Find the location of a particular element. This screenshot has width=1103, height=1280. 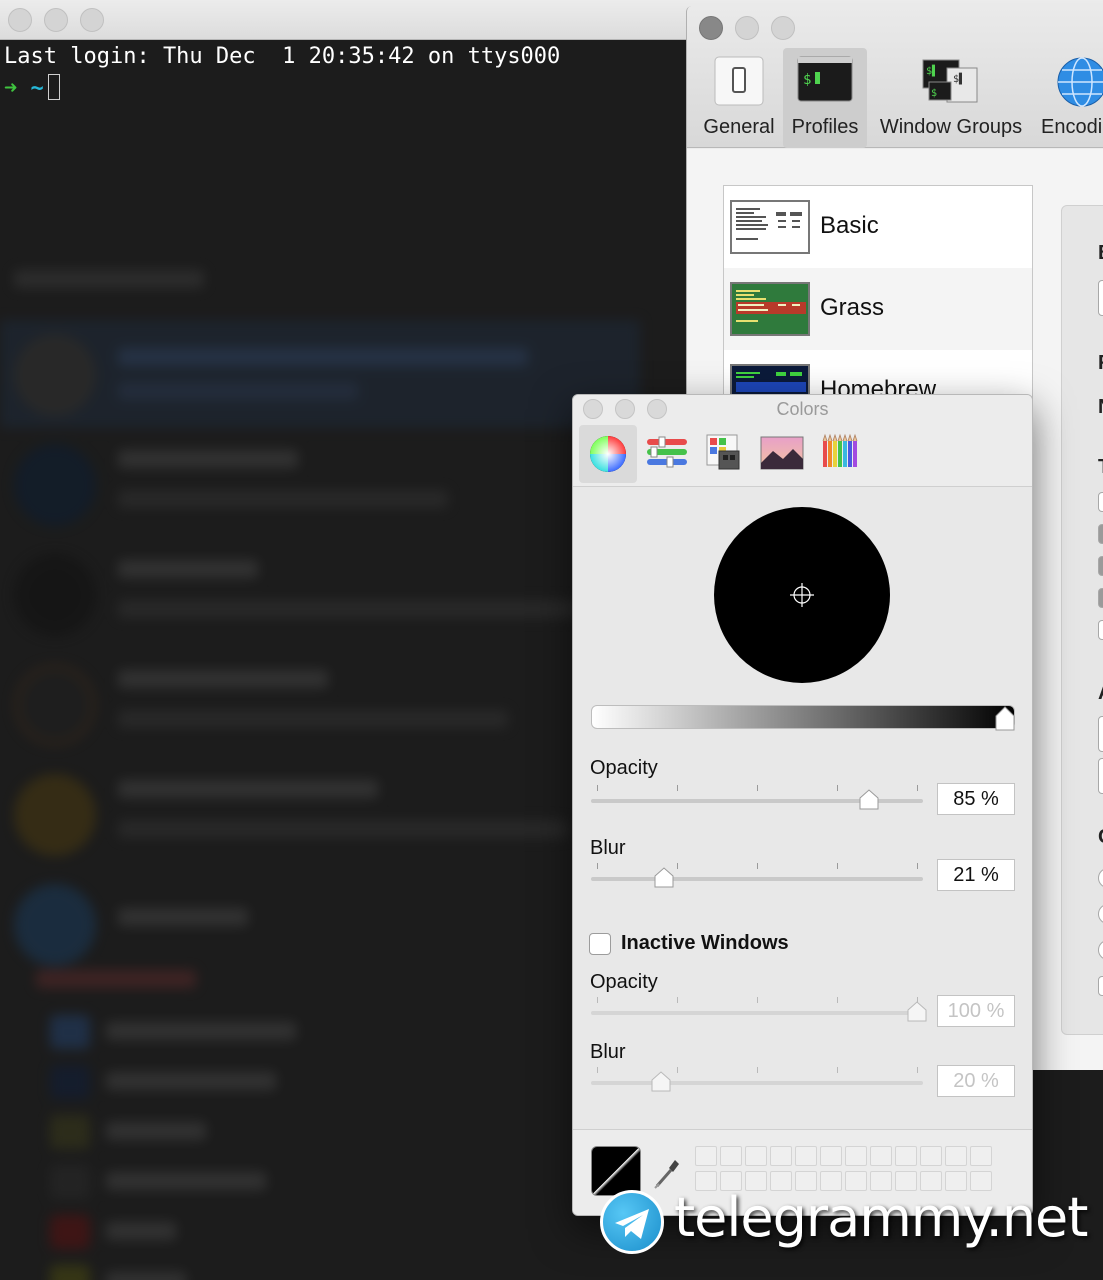

tab-color-wheel is located at coordinates (608, 454).